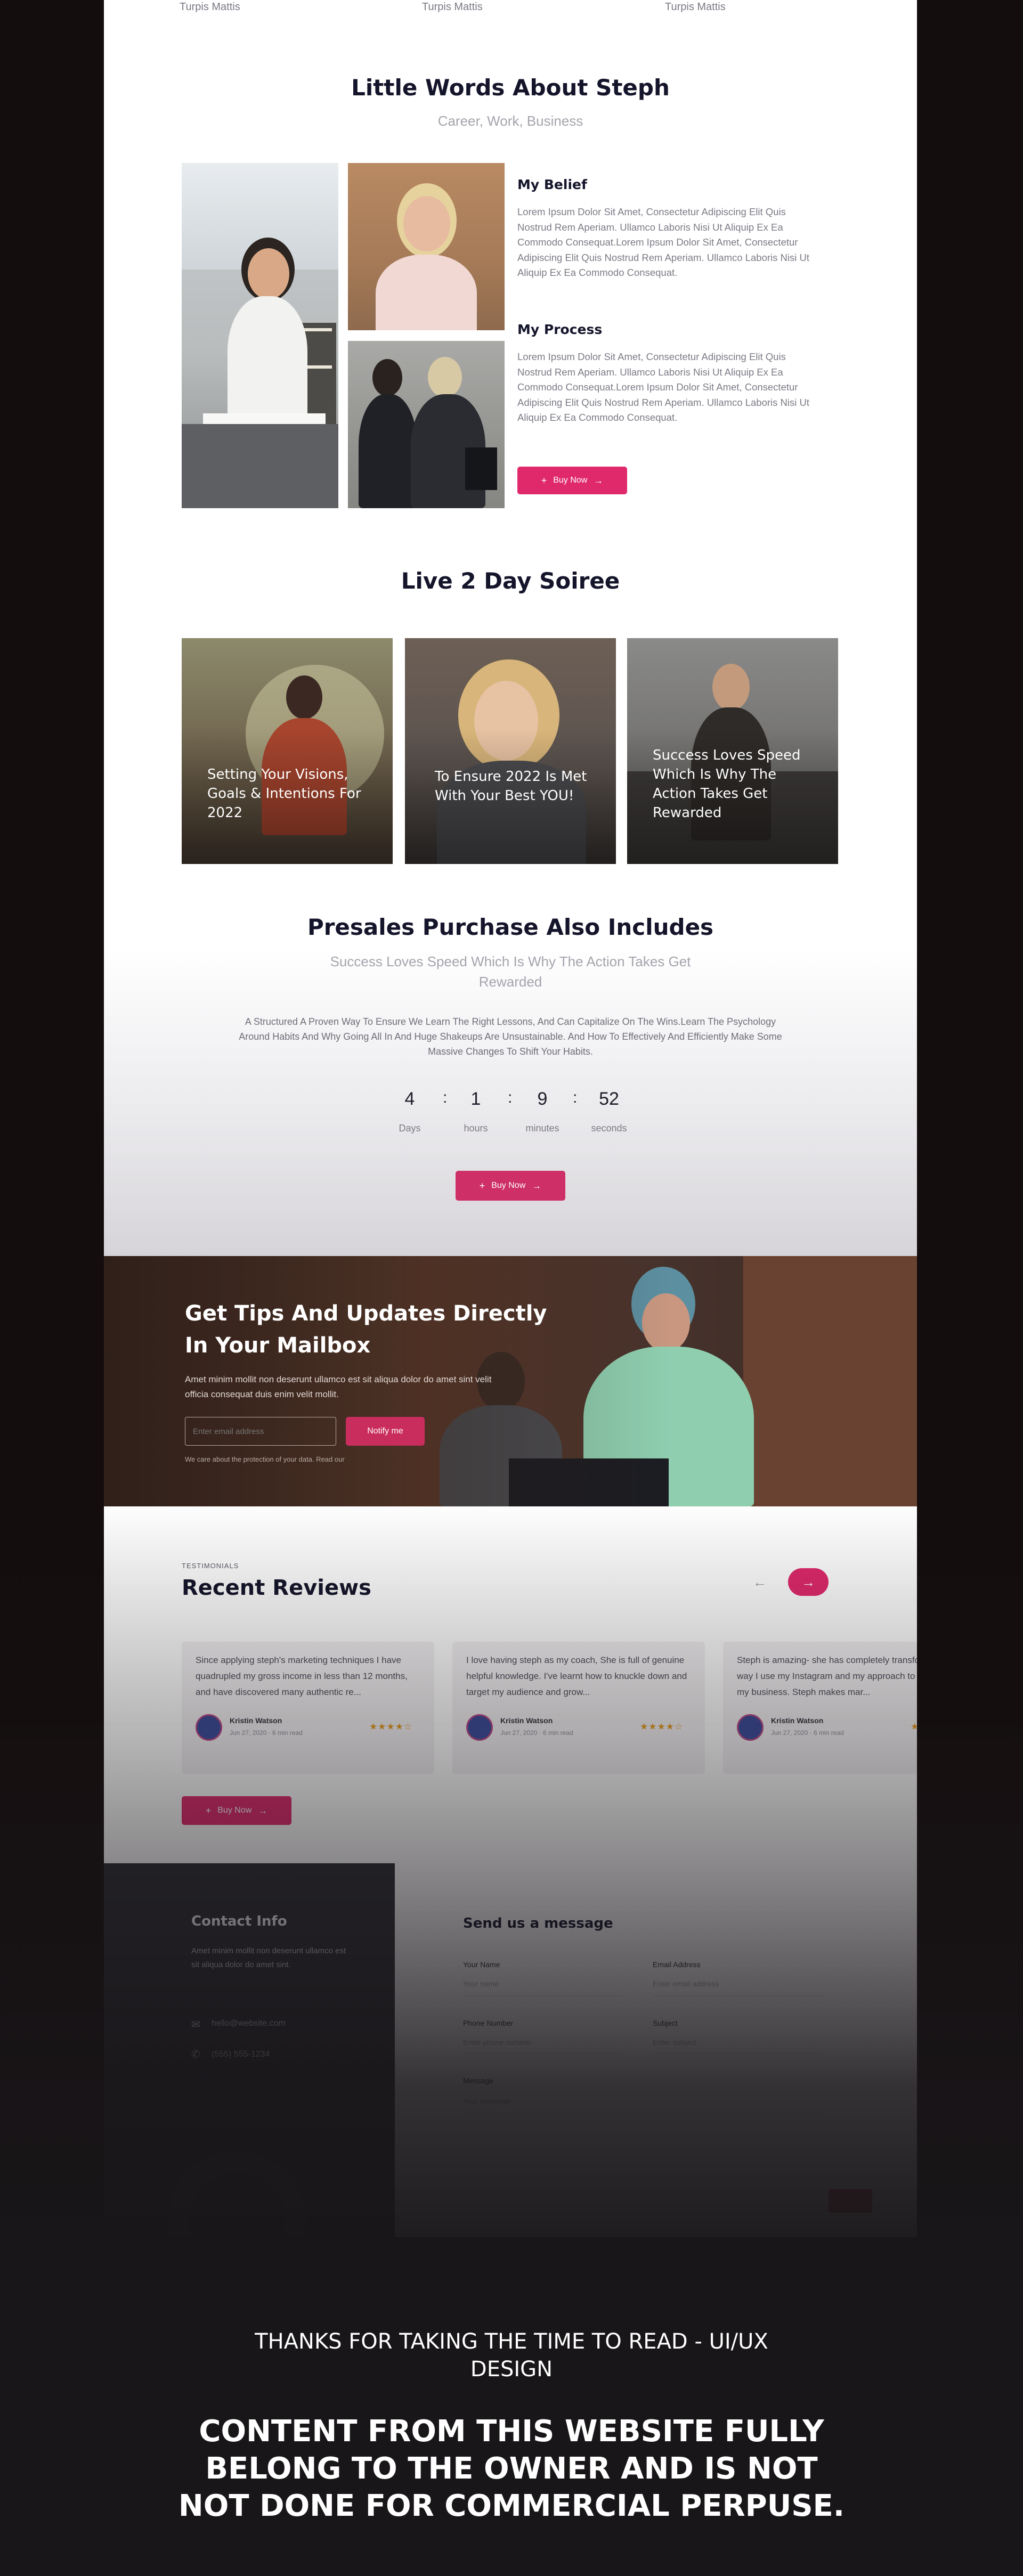 The height and width of the screenshot is (2576, 1023). What do you see at coordinates (241, 2054) in the screenshot?
I see `contact-phone: (555) 555-1234` at bounding box center [241, 2054].